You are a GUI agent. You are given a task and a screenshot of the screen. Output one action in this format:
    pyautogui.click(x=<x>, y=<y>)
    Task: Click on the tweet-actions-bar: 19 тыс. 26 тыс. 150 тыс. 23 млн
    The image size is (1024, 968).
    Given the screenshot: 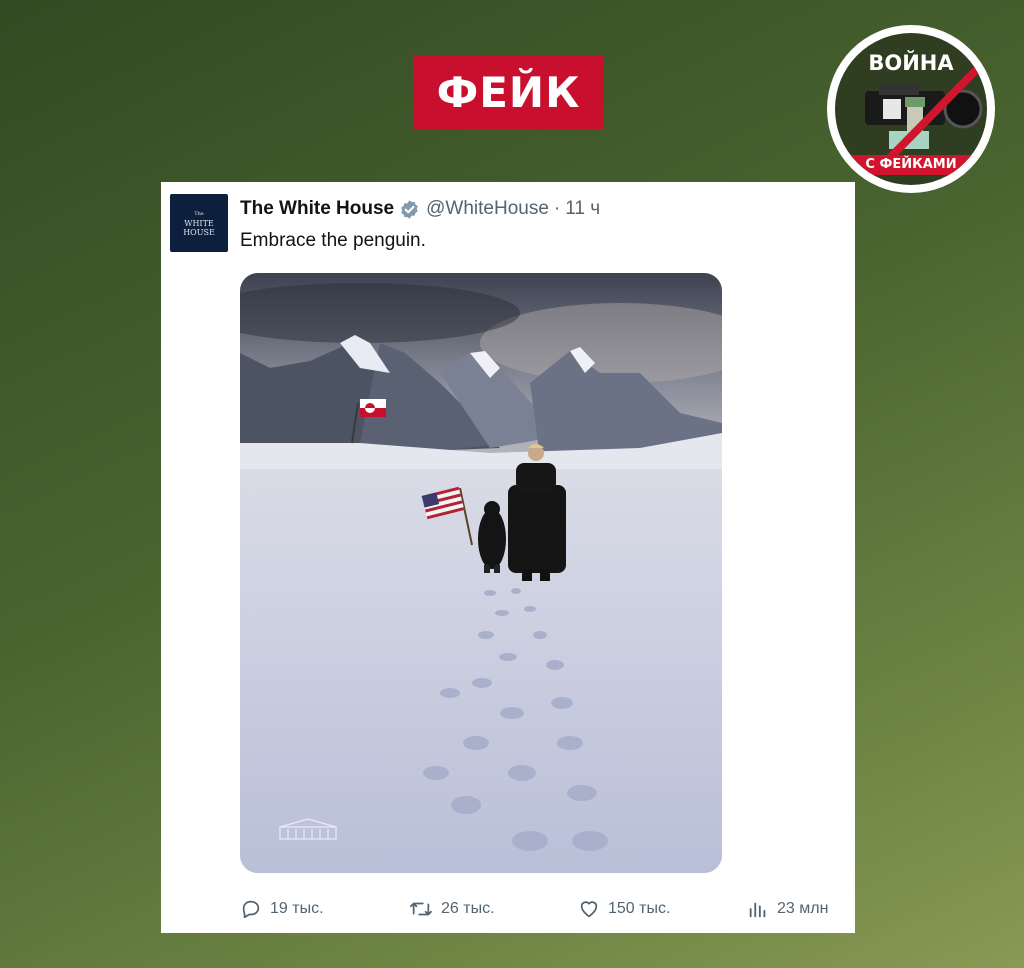 What is the action you would take?
    pyautogui.click(x=540, y=909)
    